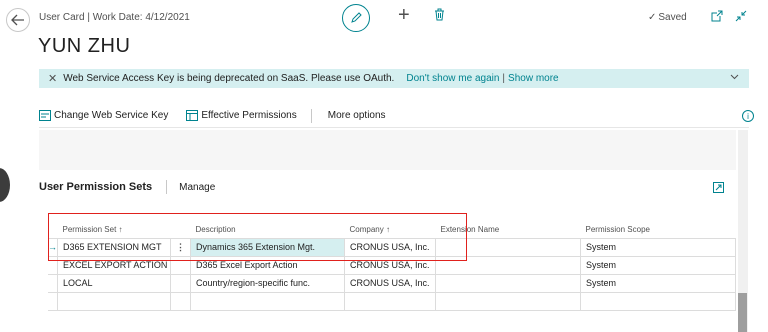  What do you see at coordinates (95, 187) in the screenshot?
I see `part-title: User Permission Sets` at bounding box center [95, 187].